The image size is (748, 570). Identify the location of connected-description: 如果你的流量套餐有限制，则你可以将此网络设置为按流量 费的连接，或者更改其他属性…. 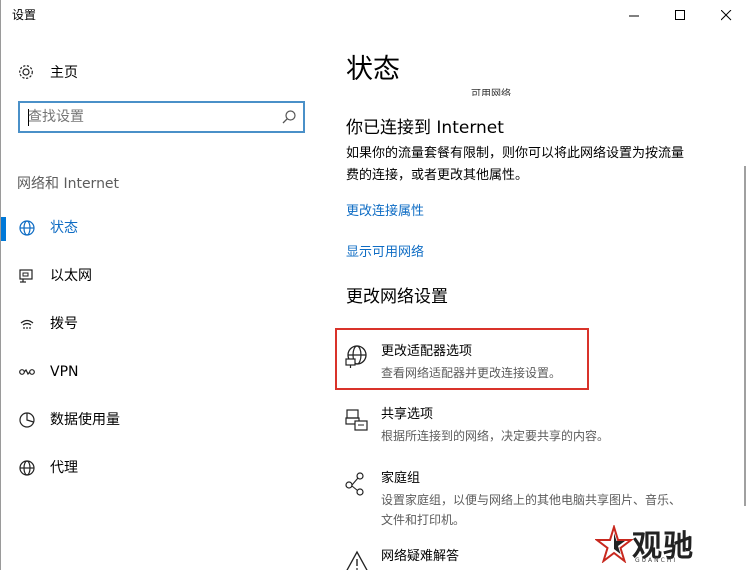
(547, 165).